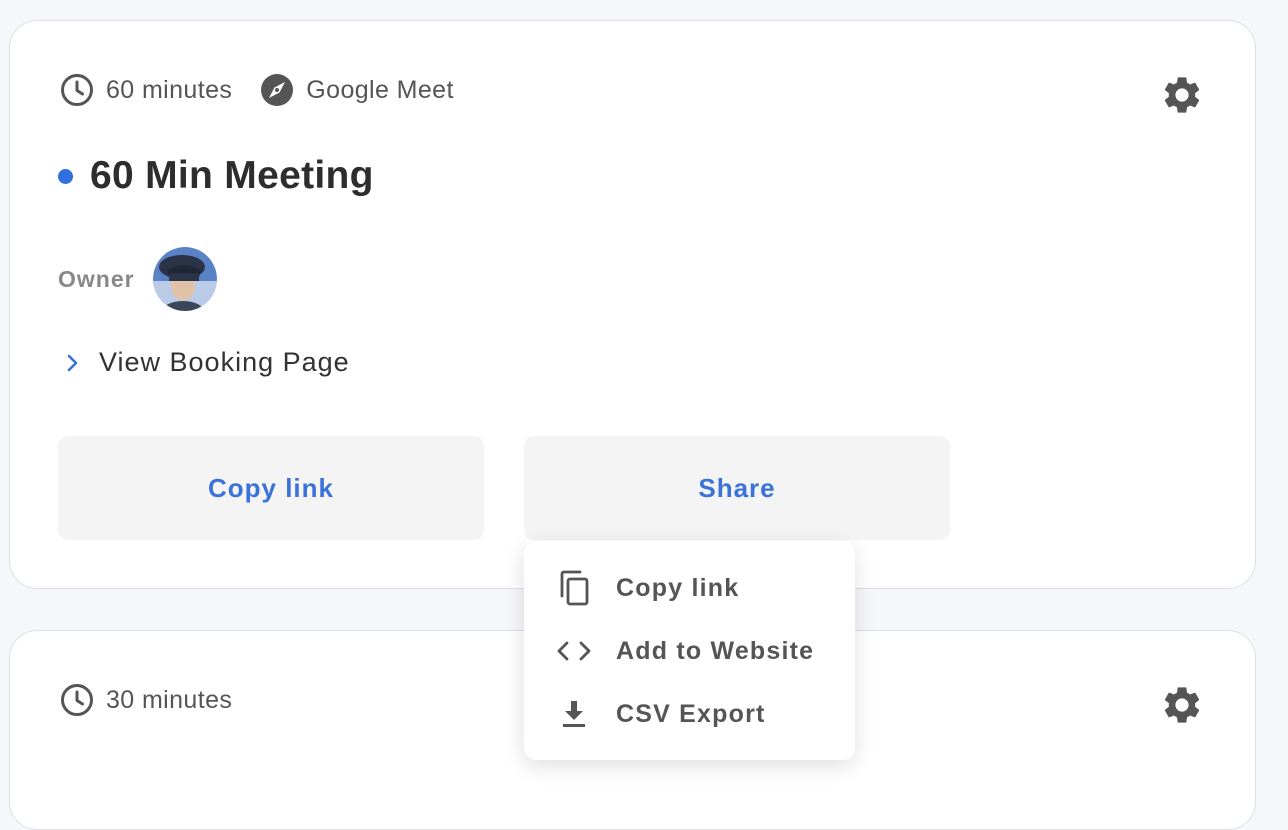  What do you see at coordinates (715, 650) in the screenshot?
I see `menu-item-label: Add to Website` at bounding box center [715, 650].